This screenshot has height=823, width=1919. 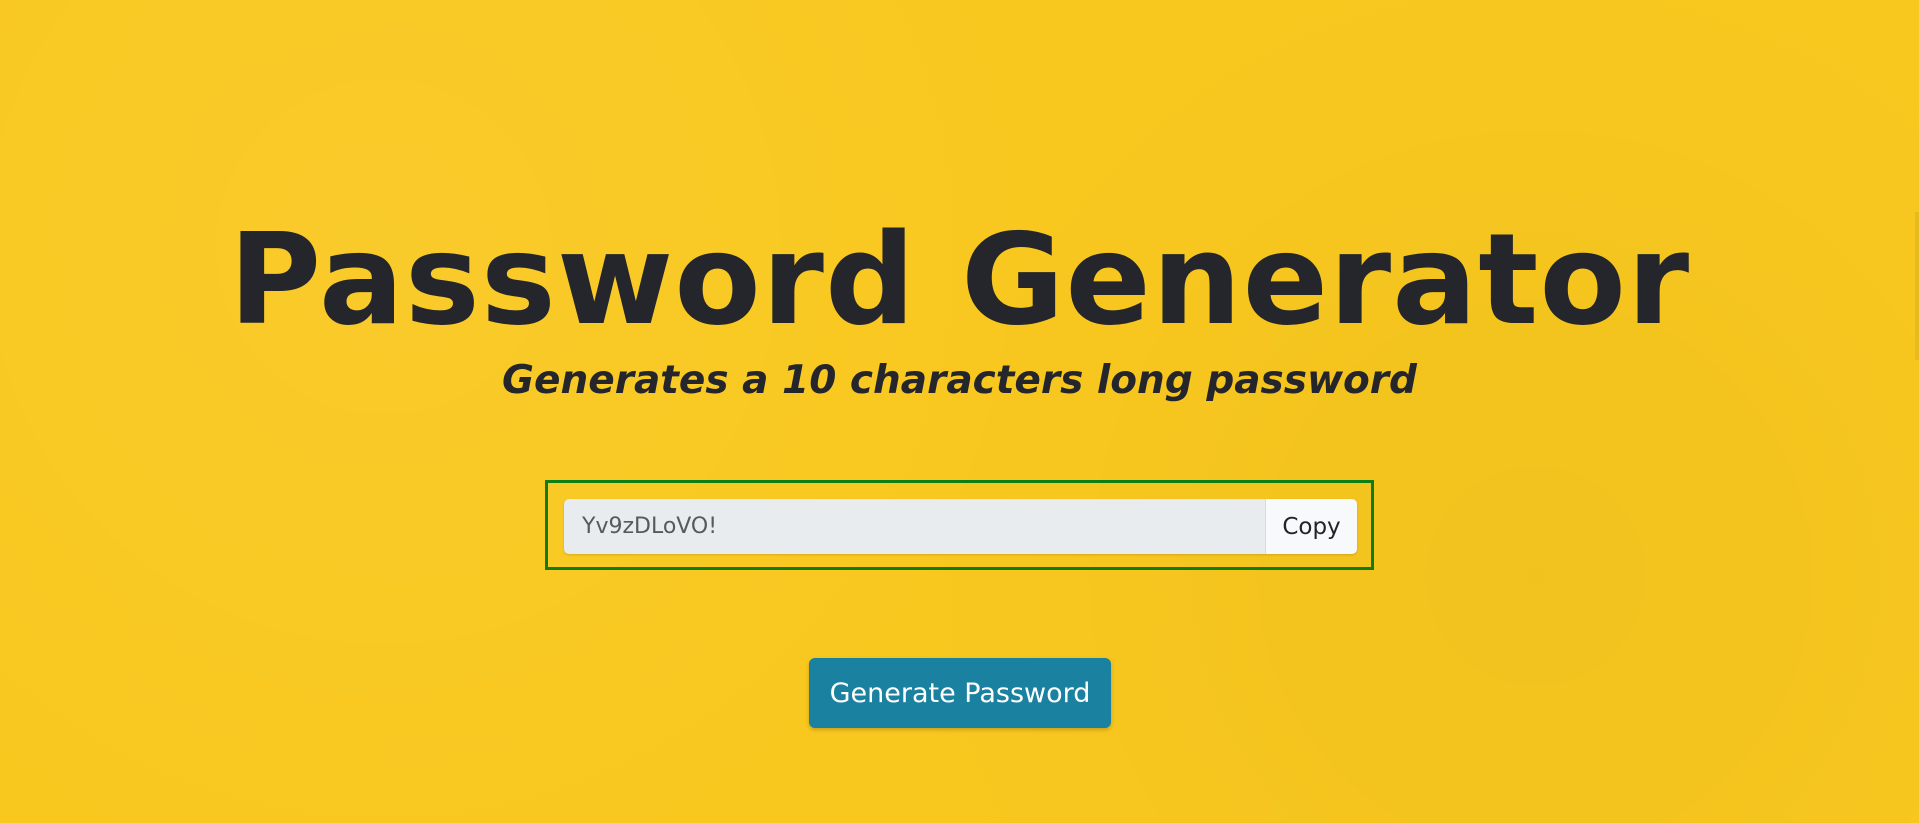 I want to click on copy-button: Copy, so click(x=1311, y=526).